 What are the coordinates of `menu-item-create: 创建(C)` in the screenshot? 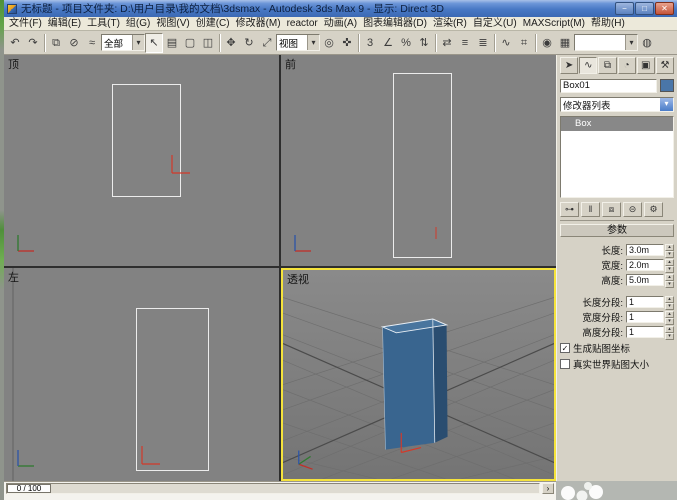 It's located at (213, 23).